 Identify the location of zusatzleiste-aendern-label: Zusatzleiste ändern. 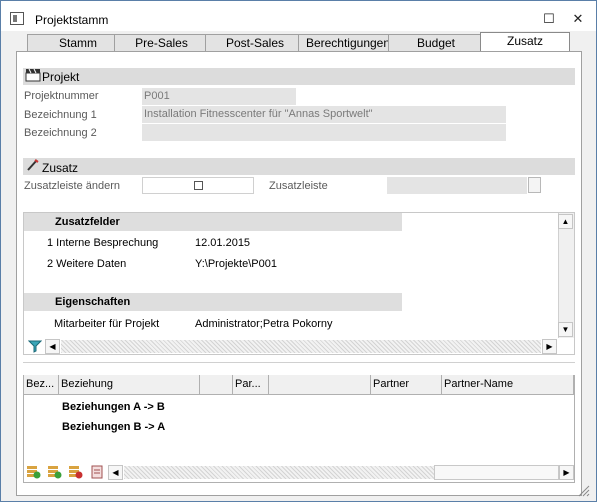
(72, 186).